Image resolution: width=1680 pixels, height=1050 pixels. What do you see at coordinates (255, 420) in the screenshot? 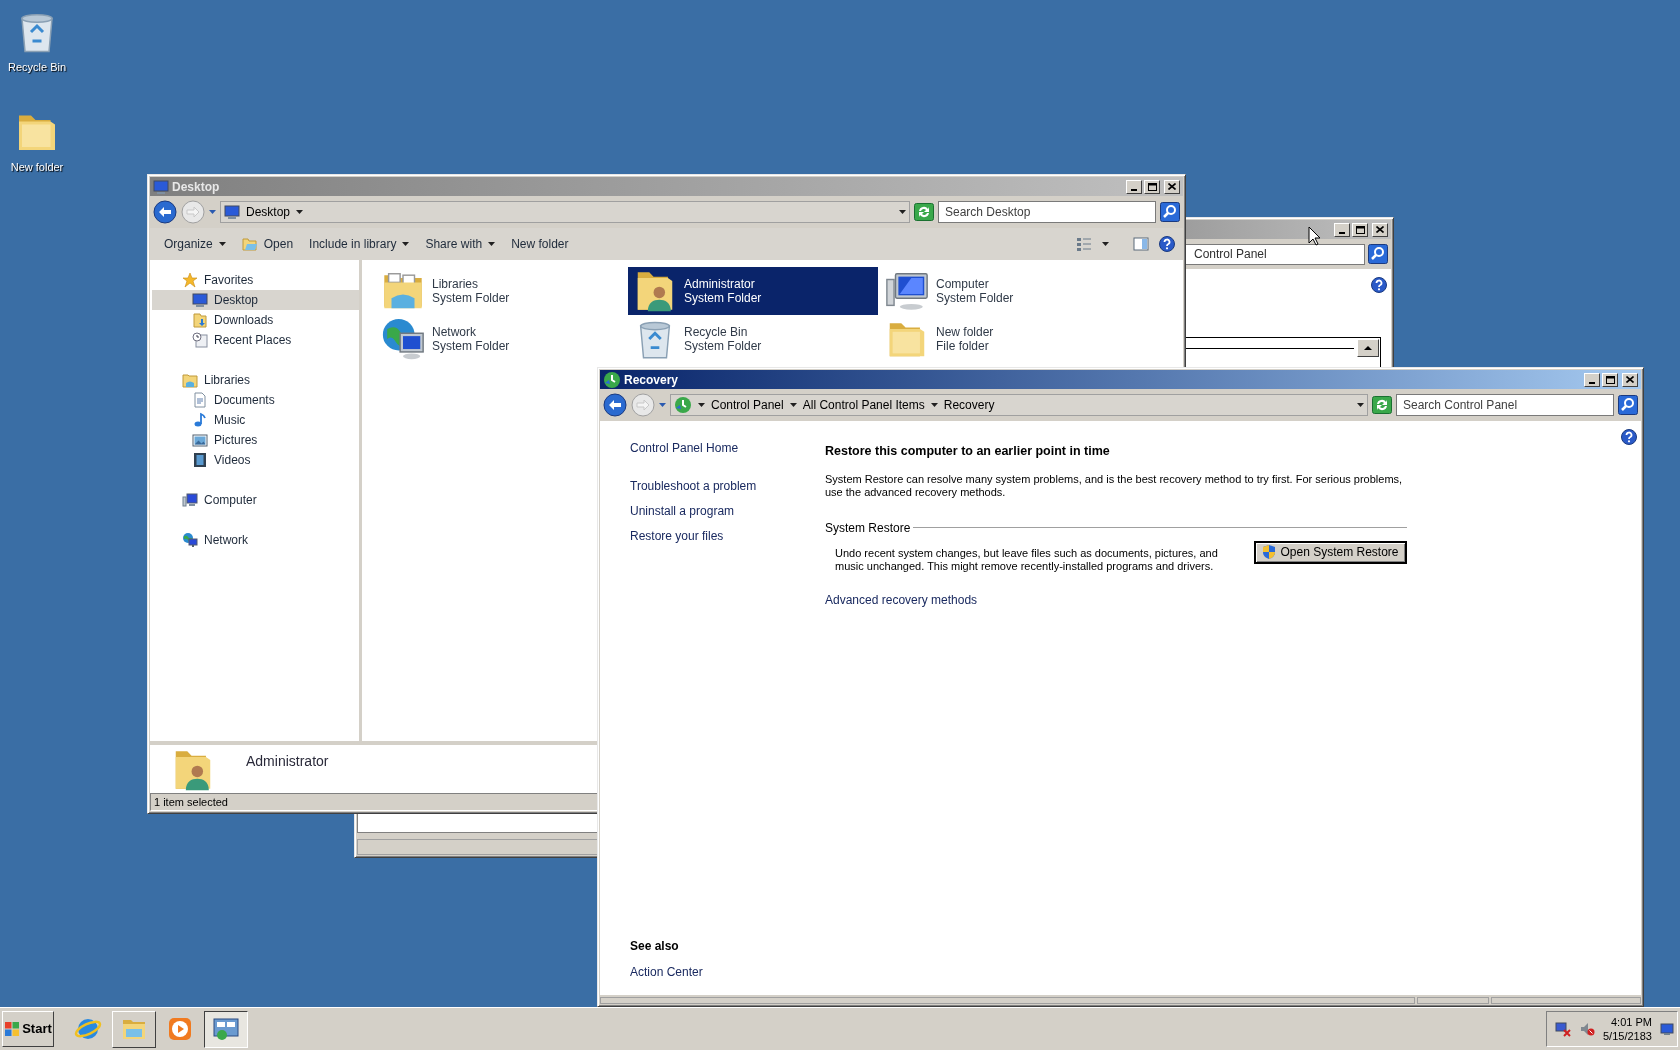
I see `nav-item: Music` at bounding box center [255, 420].